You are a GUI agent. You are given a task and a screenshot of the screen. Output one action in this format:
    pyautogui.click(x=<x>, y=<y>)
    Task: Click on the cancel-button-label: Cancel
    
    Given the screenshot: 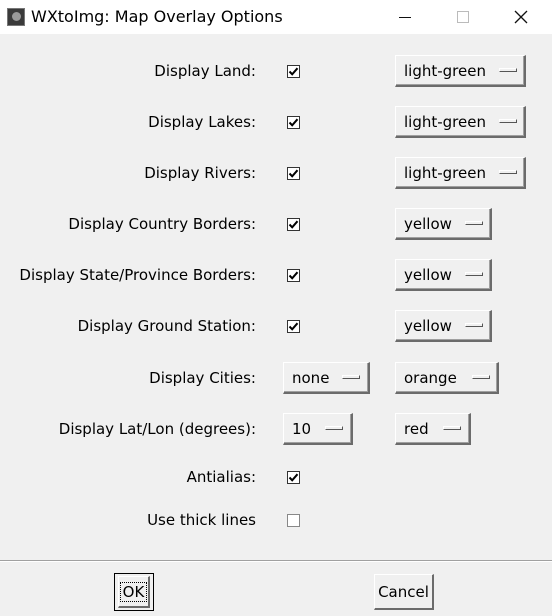 What is the action you would take?
    pyautogui.click(x=403, y=591)
    